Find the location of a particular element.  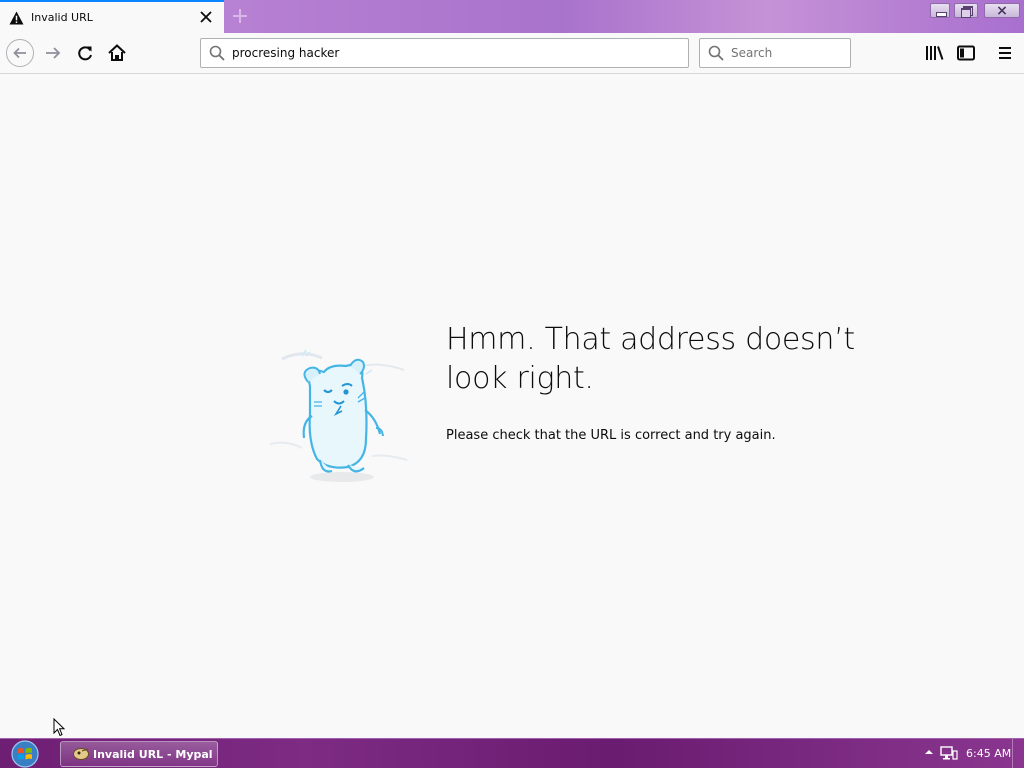

network-icon is located at coordinates (949, 753).